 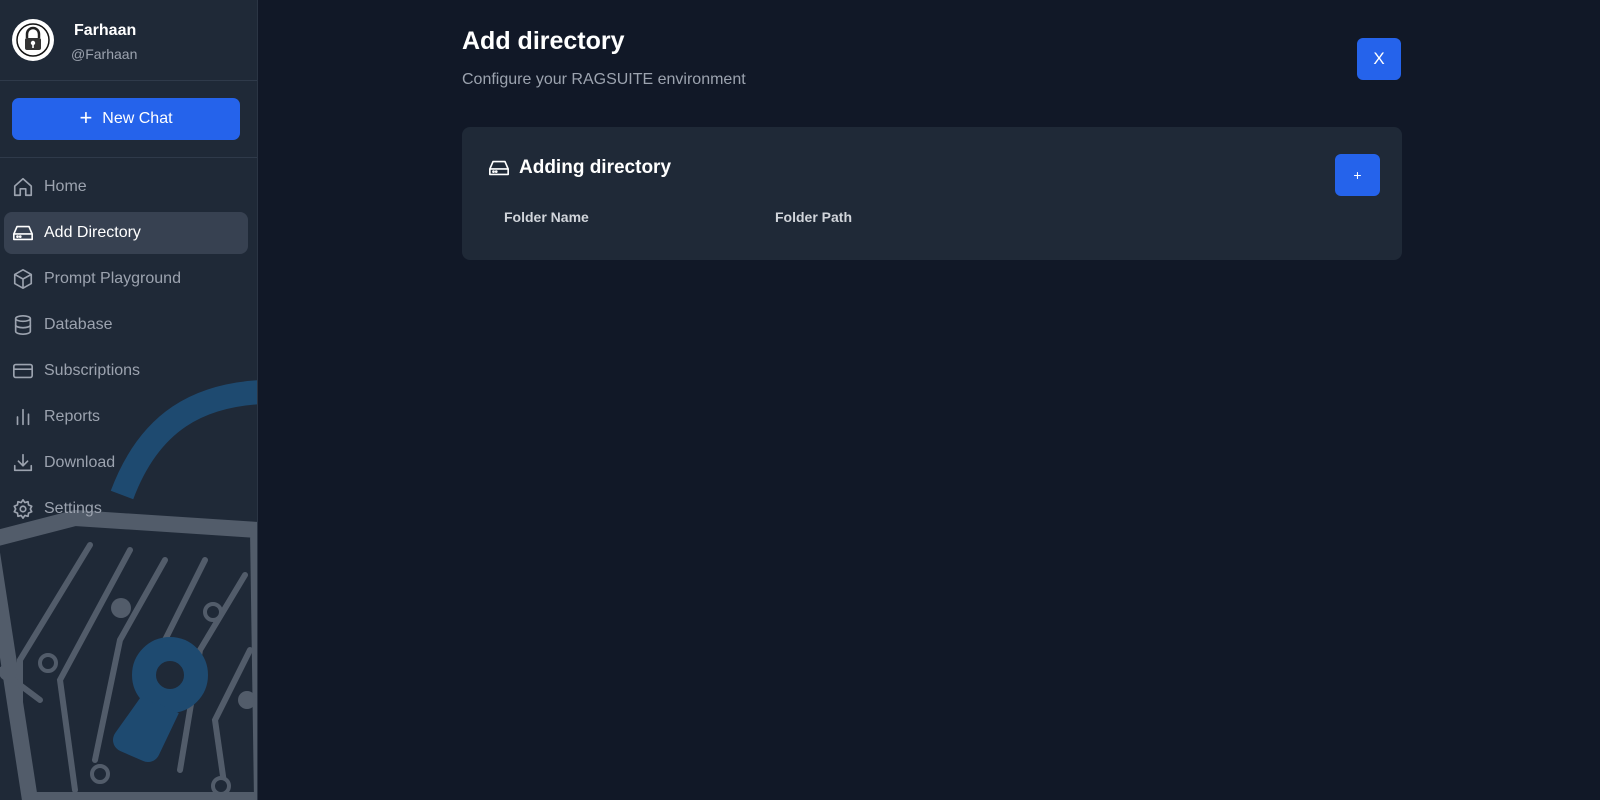 I want to click on sidebar-item-prompt-playground: Prompt Playground, so click(x=126, y=279).